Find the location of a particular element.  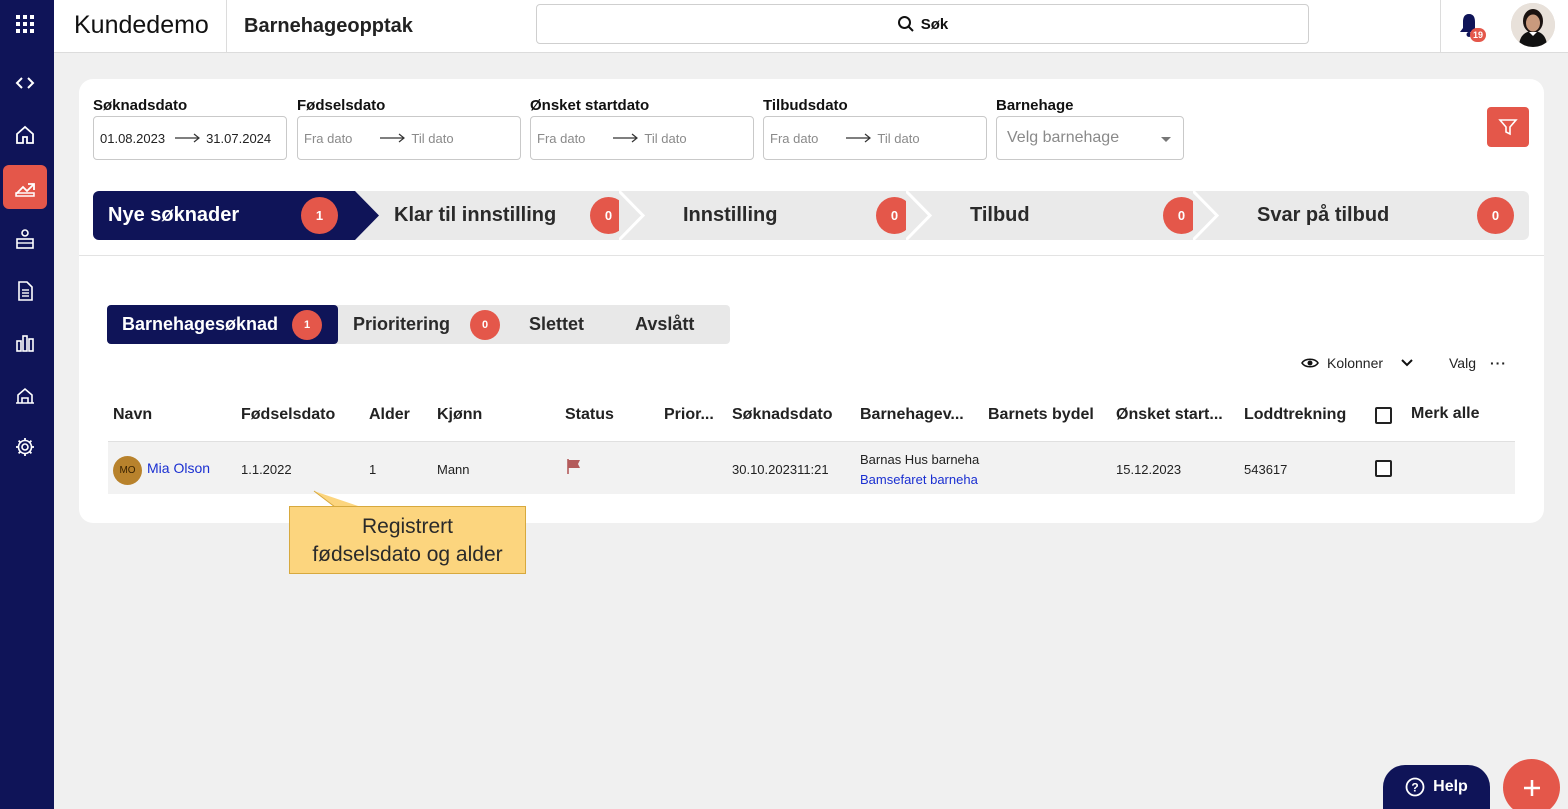

admission-icon is located at coordinates (25, 187).